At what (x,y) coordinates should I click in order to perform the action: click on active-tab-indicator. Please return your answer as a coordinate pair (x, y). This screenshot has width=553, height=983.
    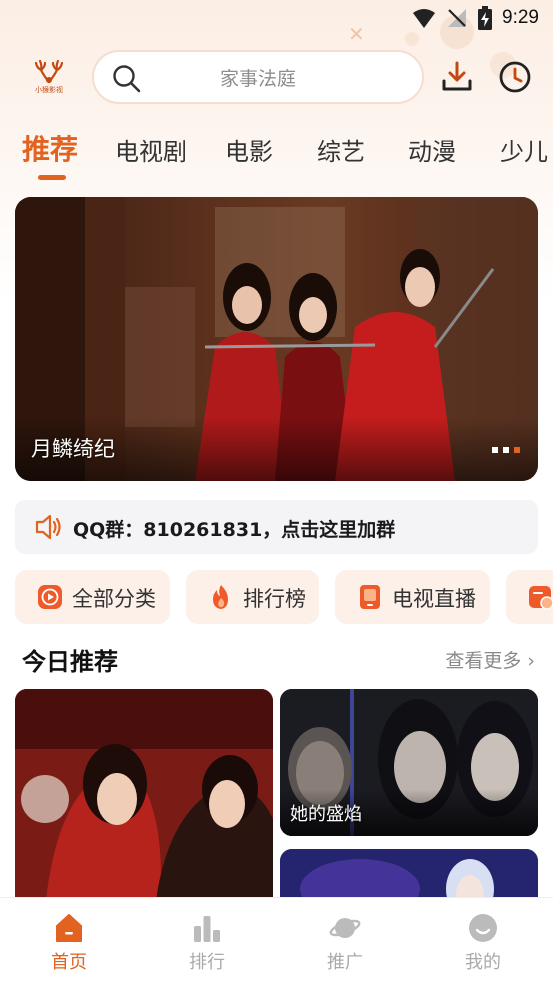
    Looking at the image, I should click on (52, 177).